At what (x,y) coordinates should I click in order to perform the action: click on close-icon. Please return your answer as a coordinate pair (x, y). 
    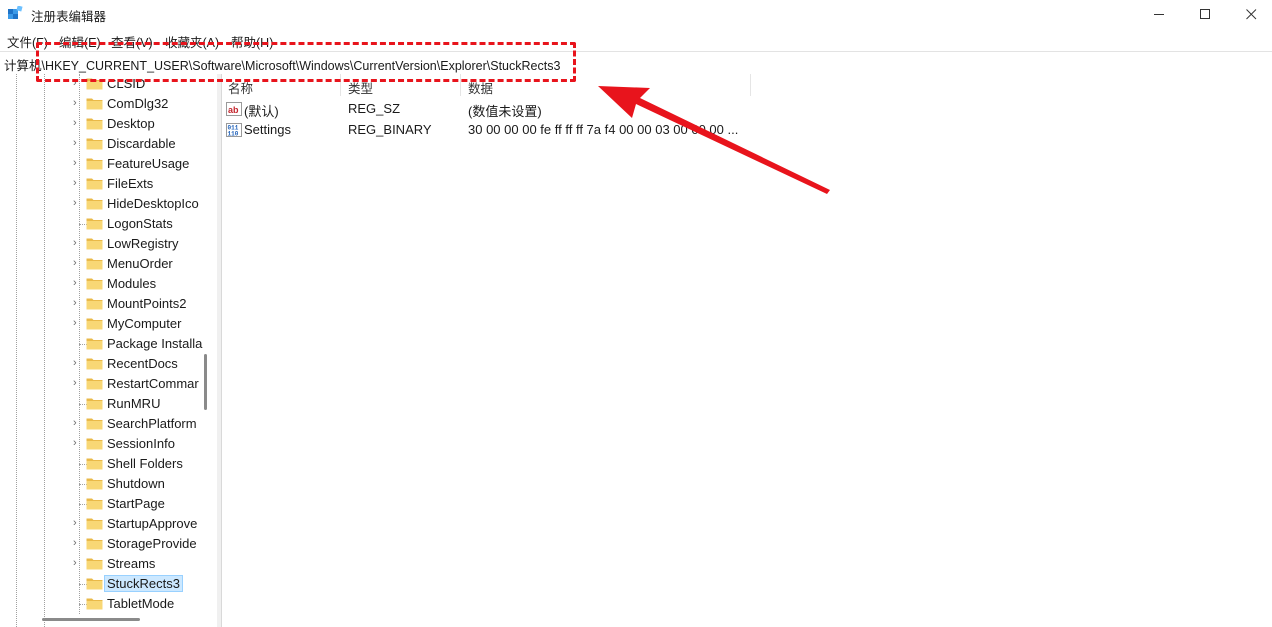
    Looking at the image, I should click on (1250, 13).